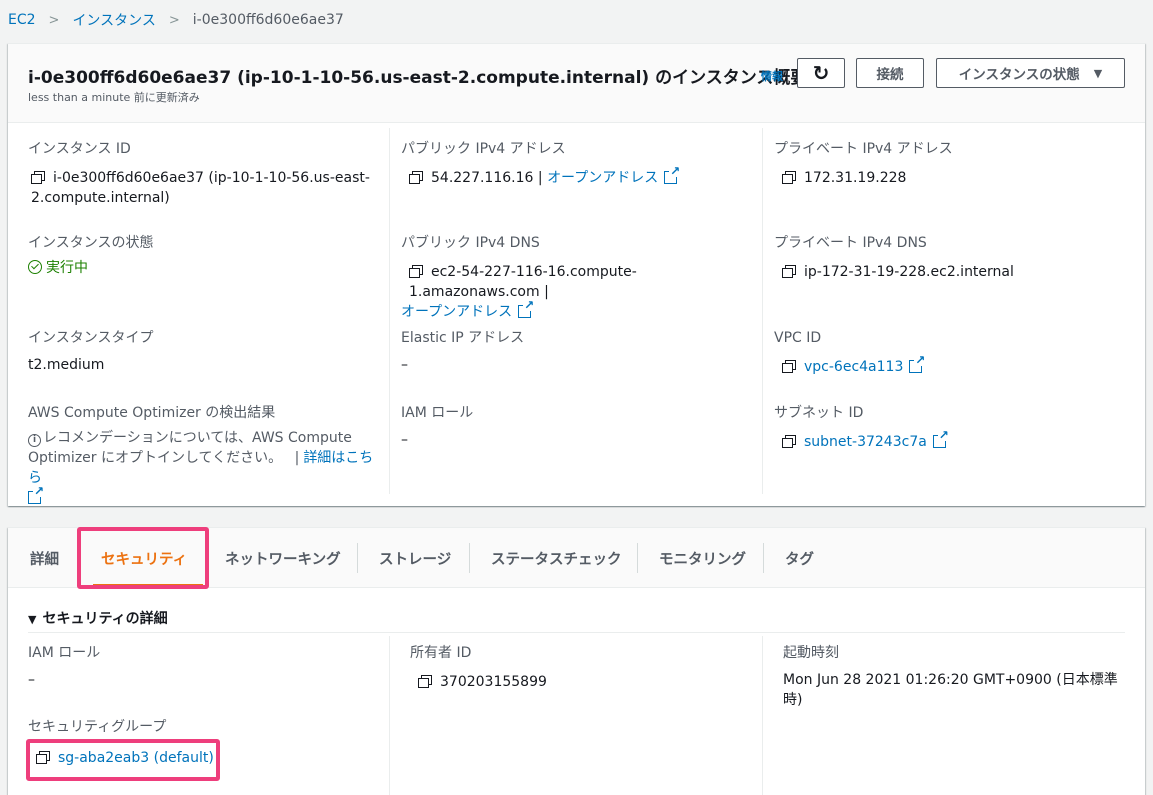 This screenshot has height=795, width=1153. What do you see at coordinates (581, 668) in the screenshot?
I see `owner-id-field: 所有者 ID 370203155899` at bounding box center [581, 668].